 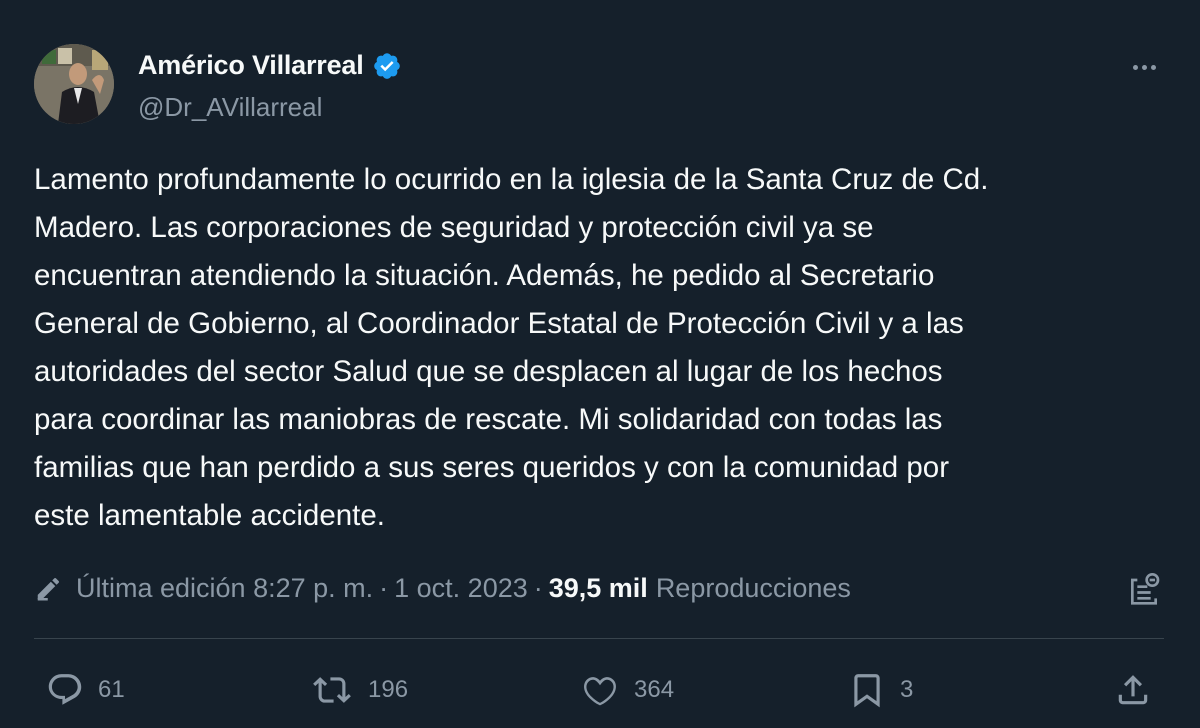 I want to click on analytics-icon, so click(x=1144, y=590).